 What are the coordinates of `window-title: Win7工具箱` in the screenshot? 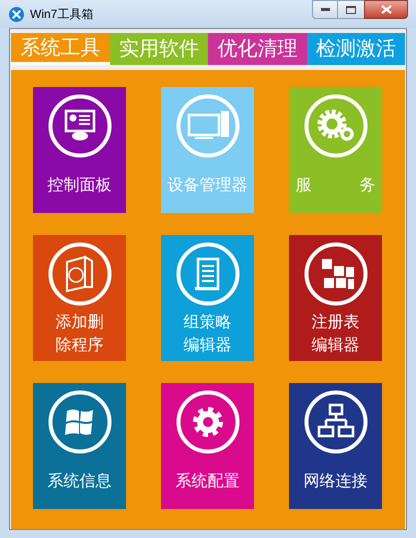 It's located at (62, 14).